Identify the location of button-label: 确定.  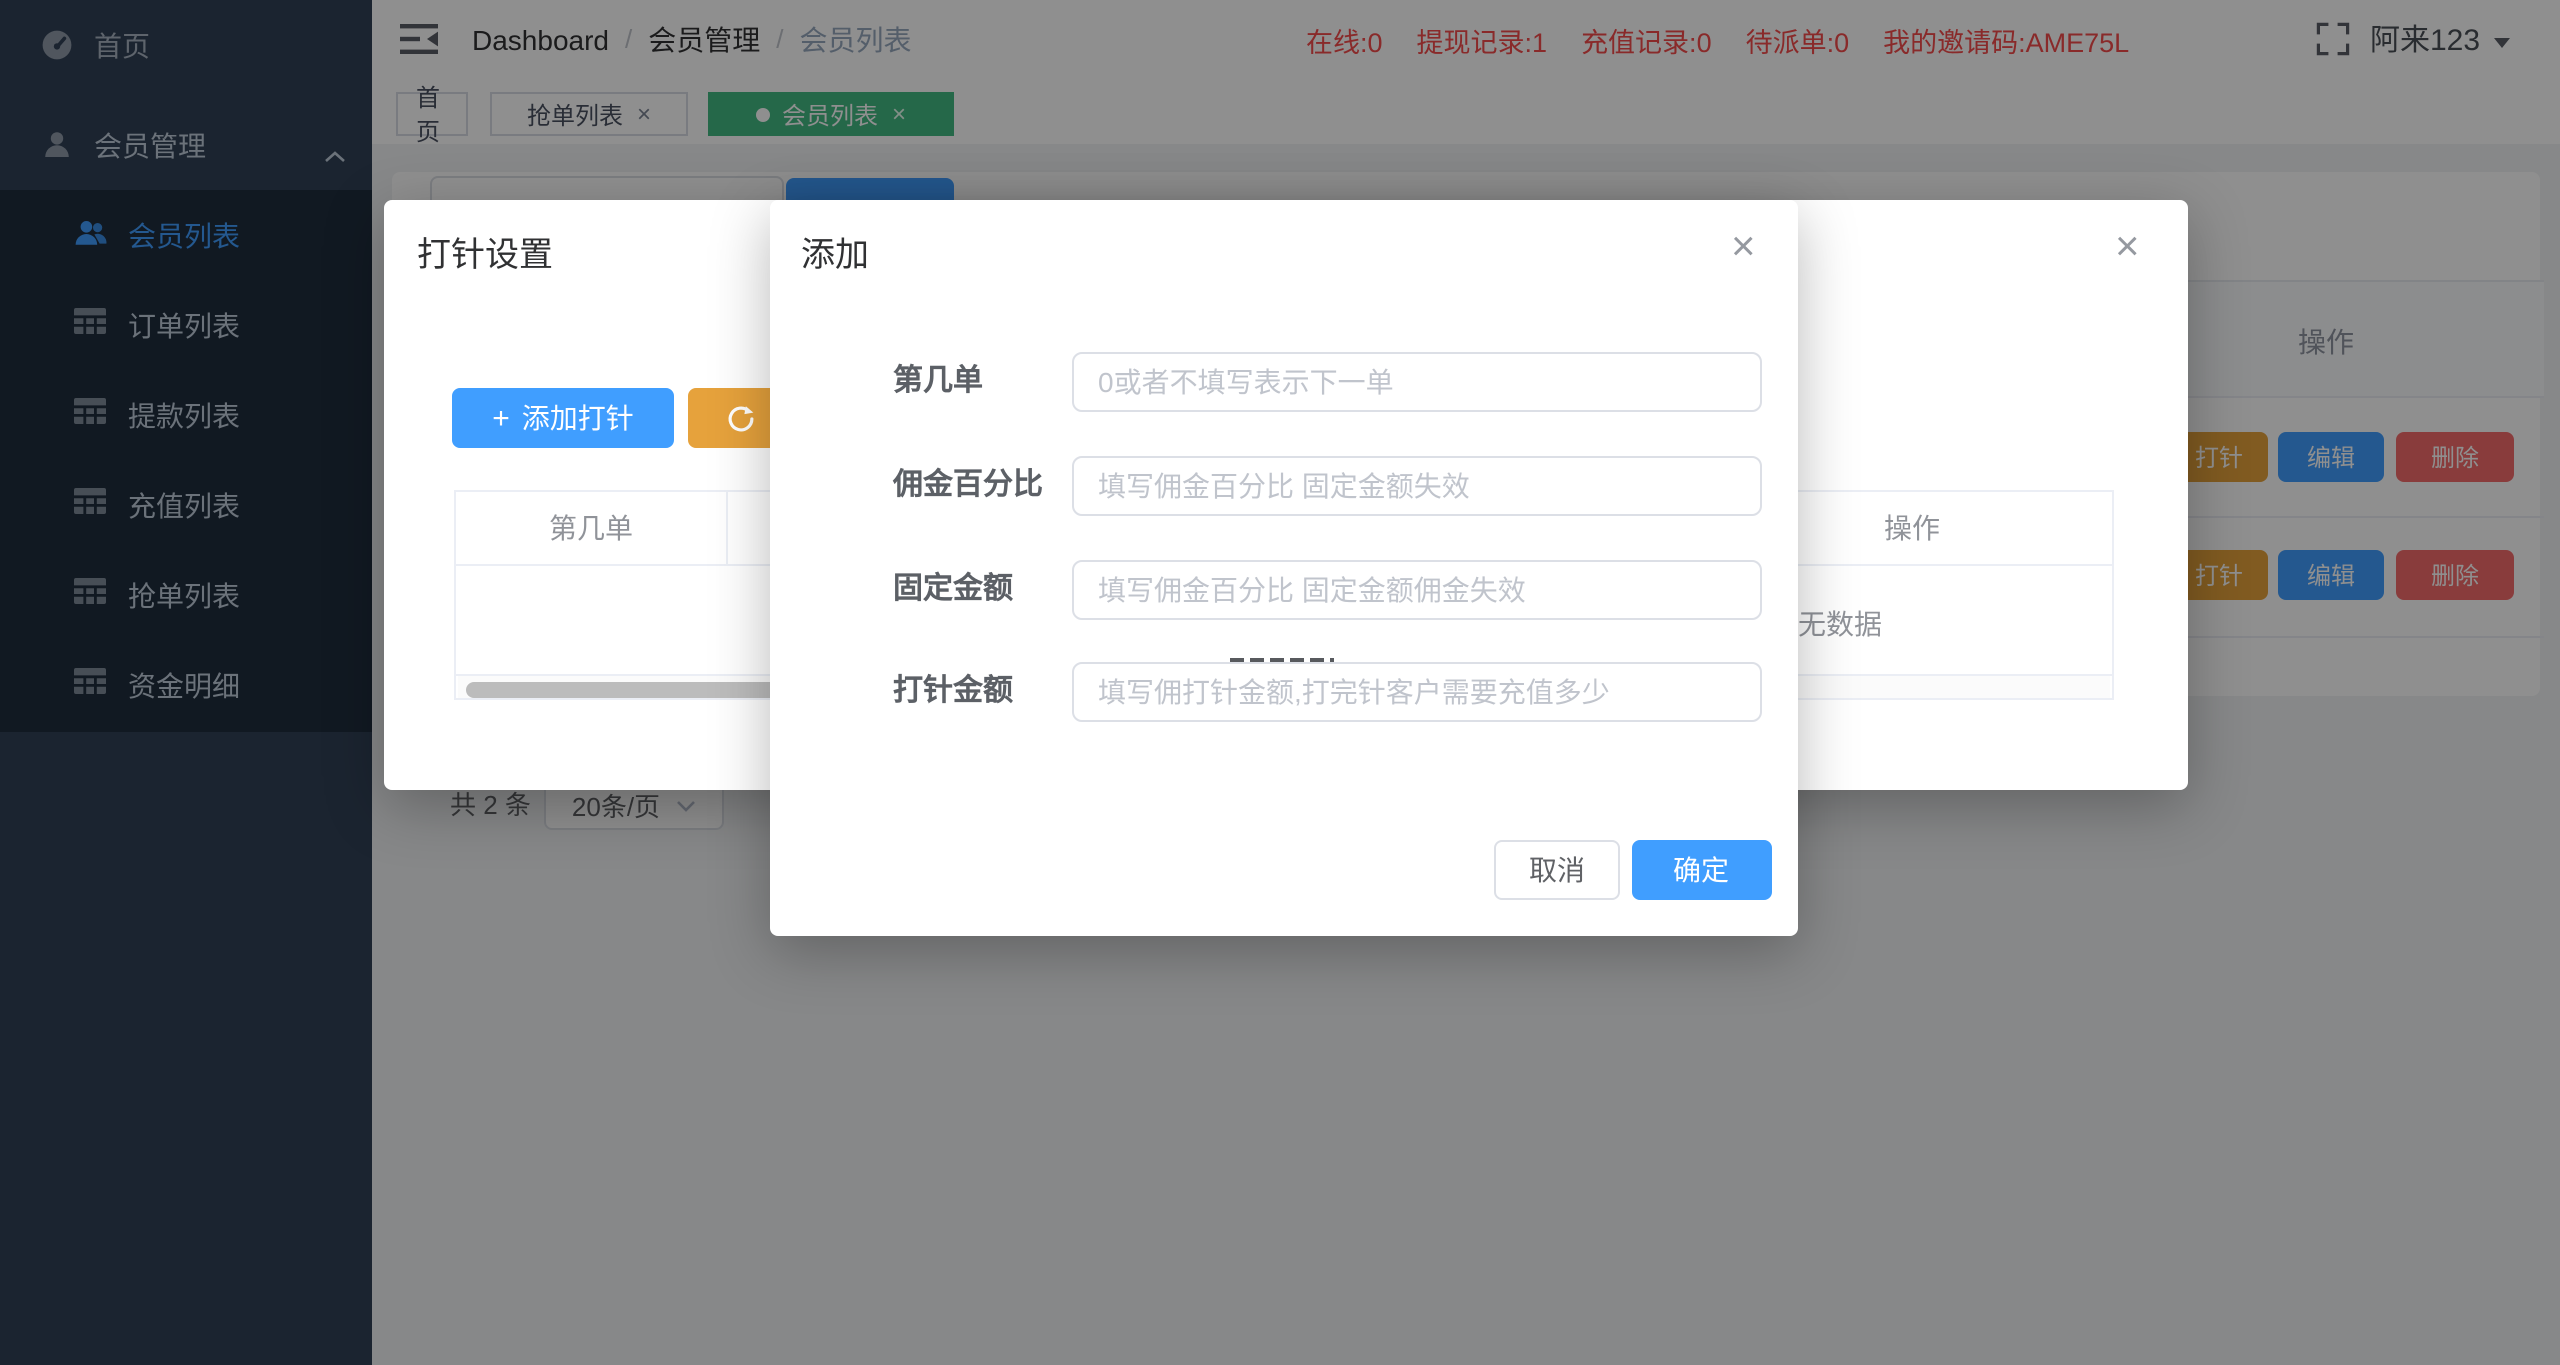
(1701, 870).